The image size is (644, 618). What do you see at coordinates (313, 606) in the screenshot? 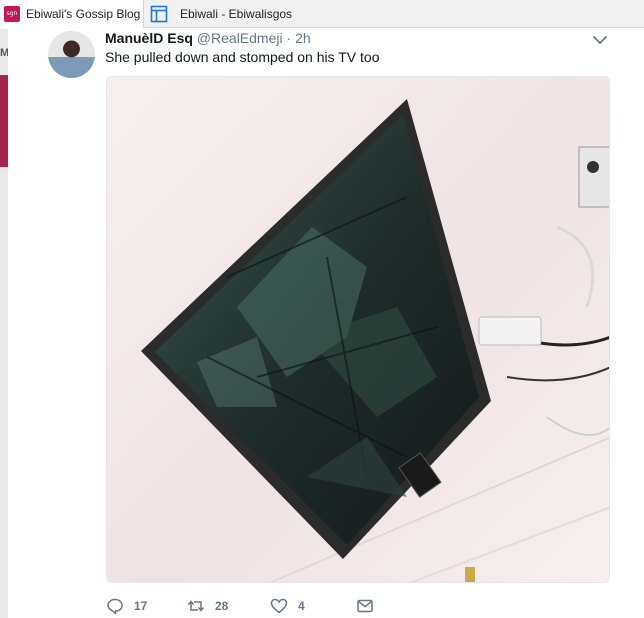
I see `like-button: 4` at bounding box center [313, 606].